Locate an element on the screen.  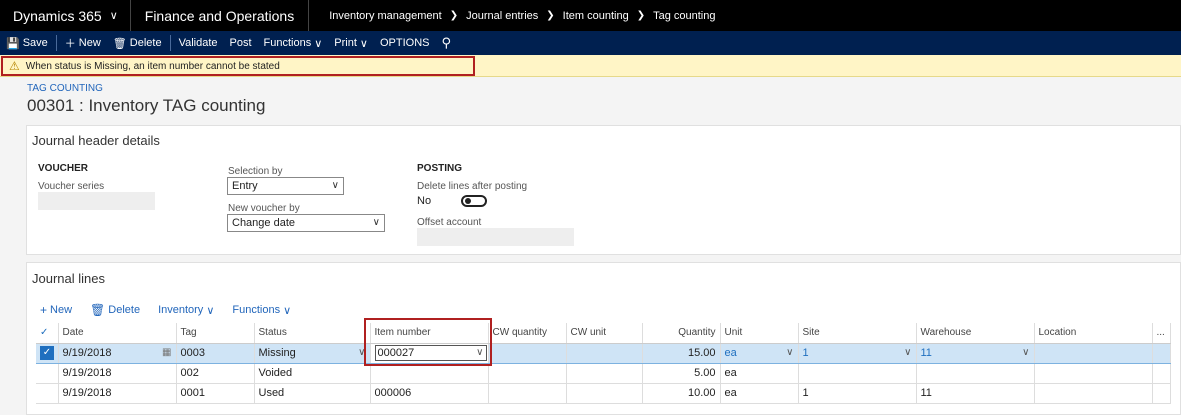
column-warehouse: Warehouse is located at coordinates (975, 333).